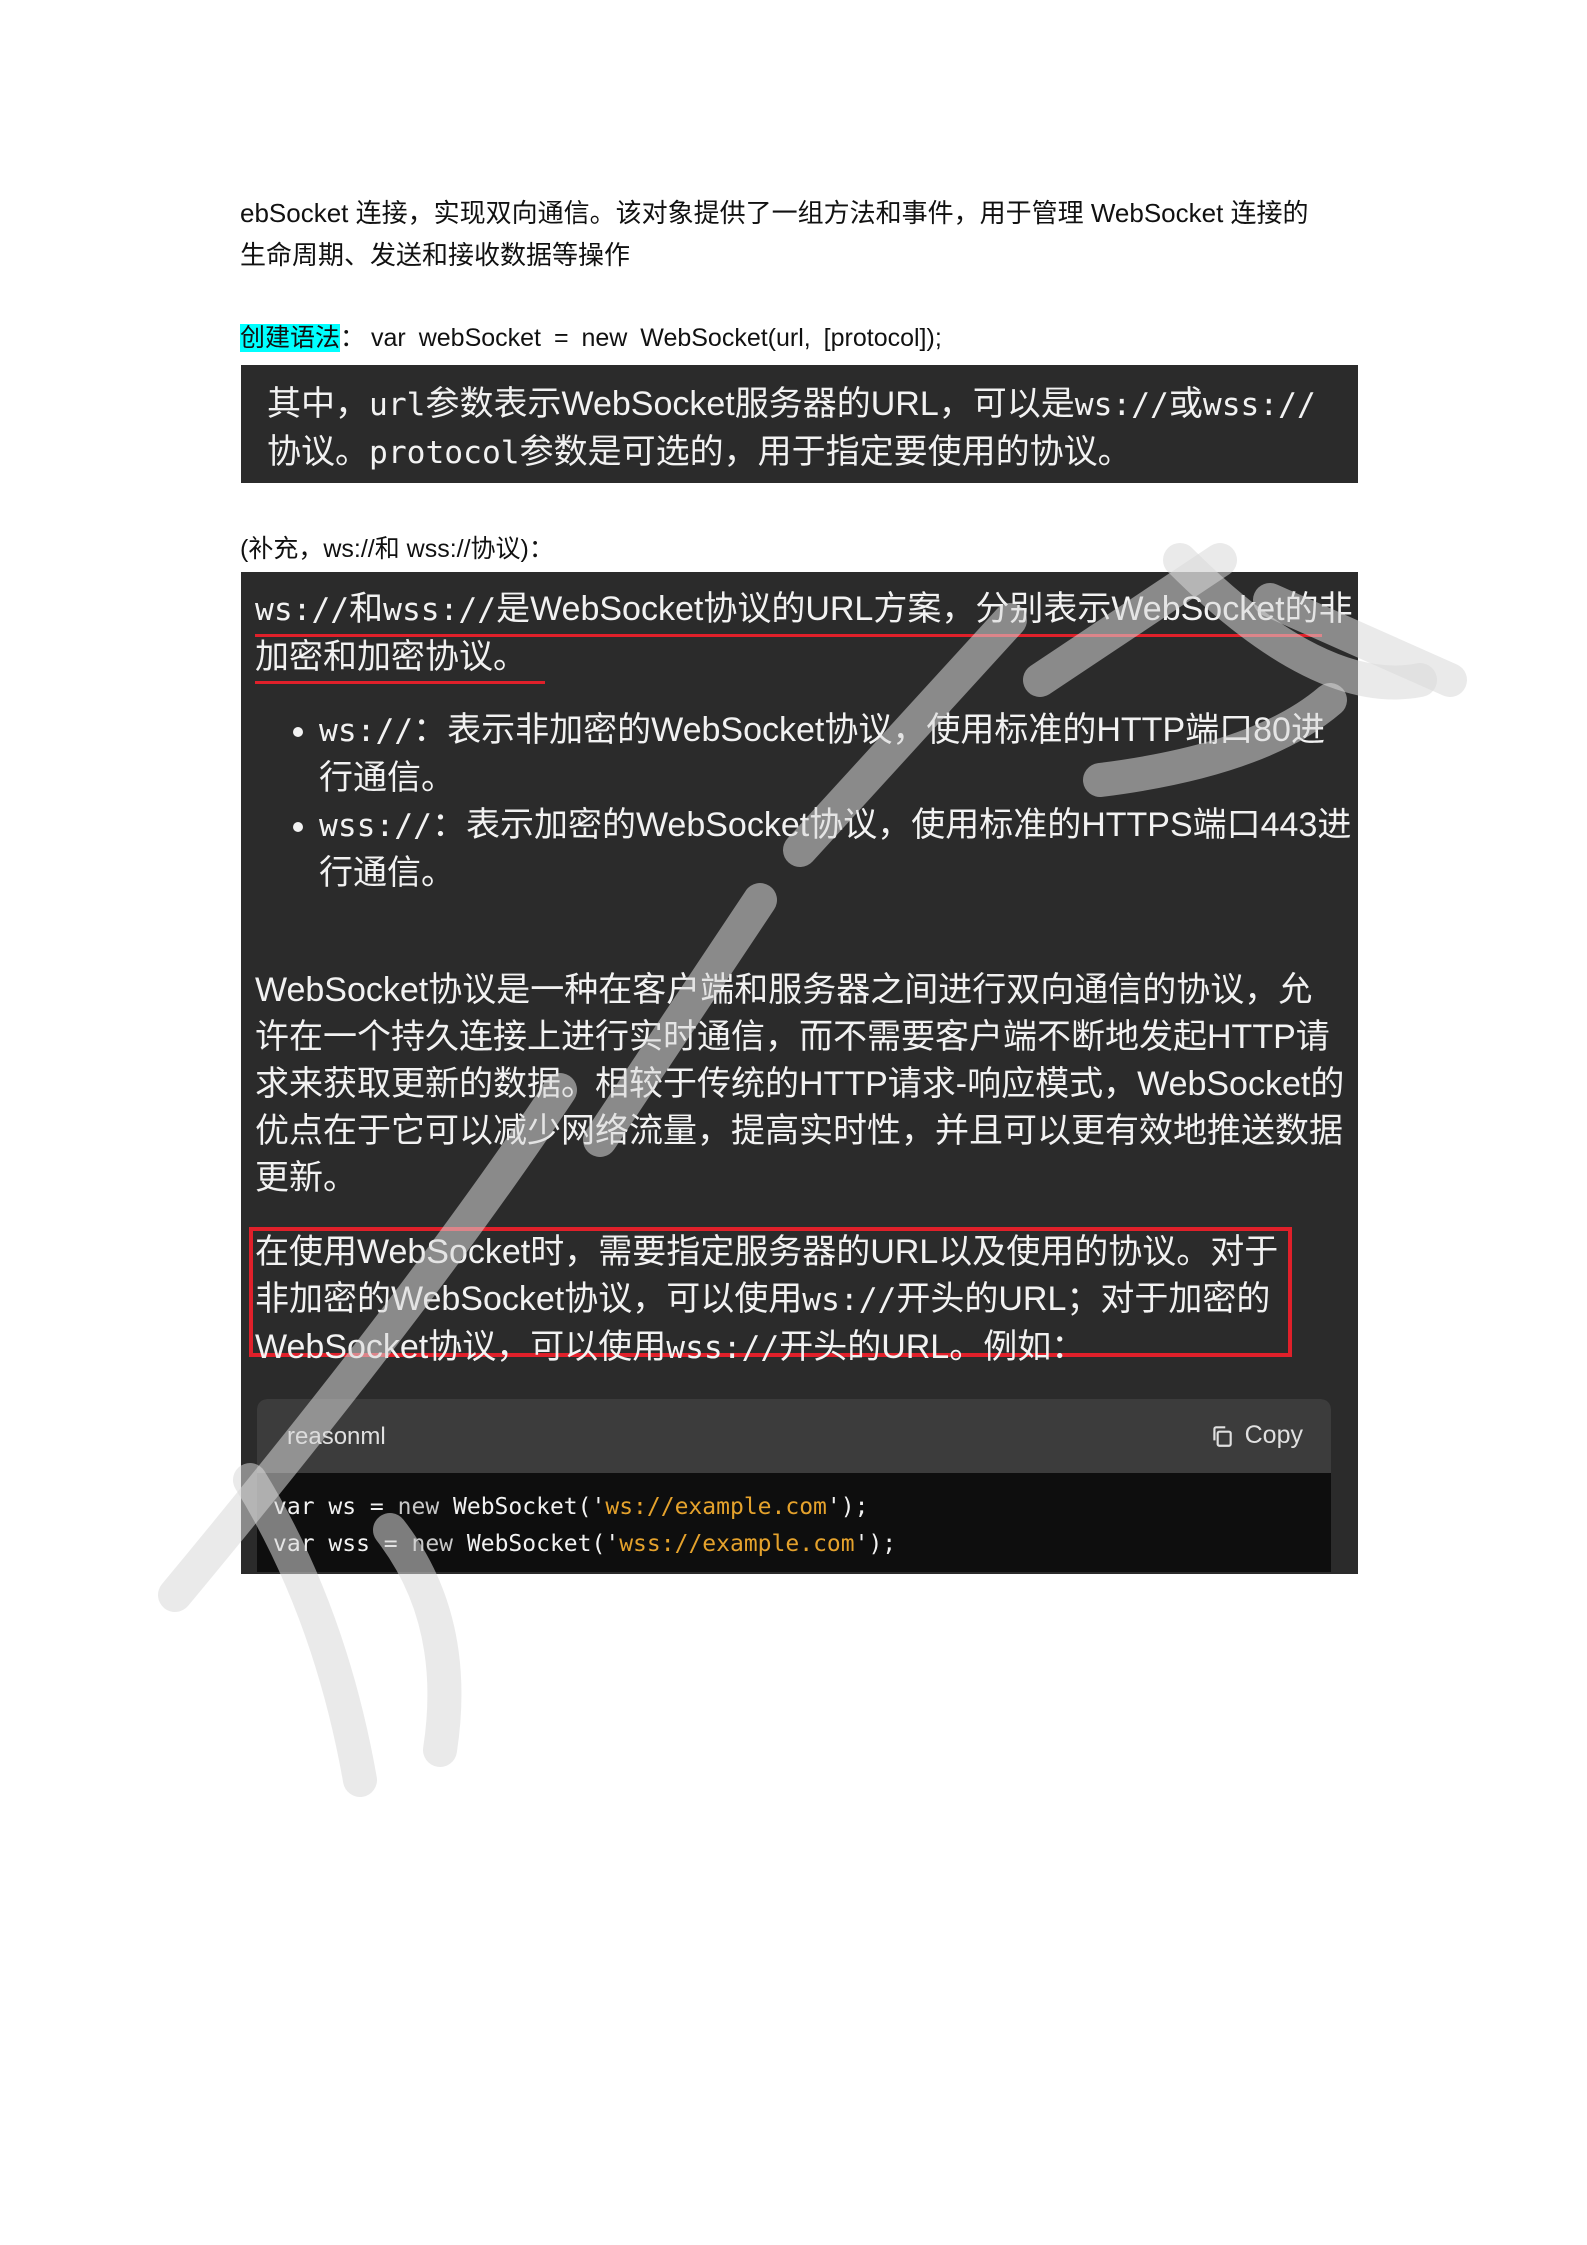  I want to click on intro-line-2: 生命周期、发送和接收数据等操作, so click(435, 255).